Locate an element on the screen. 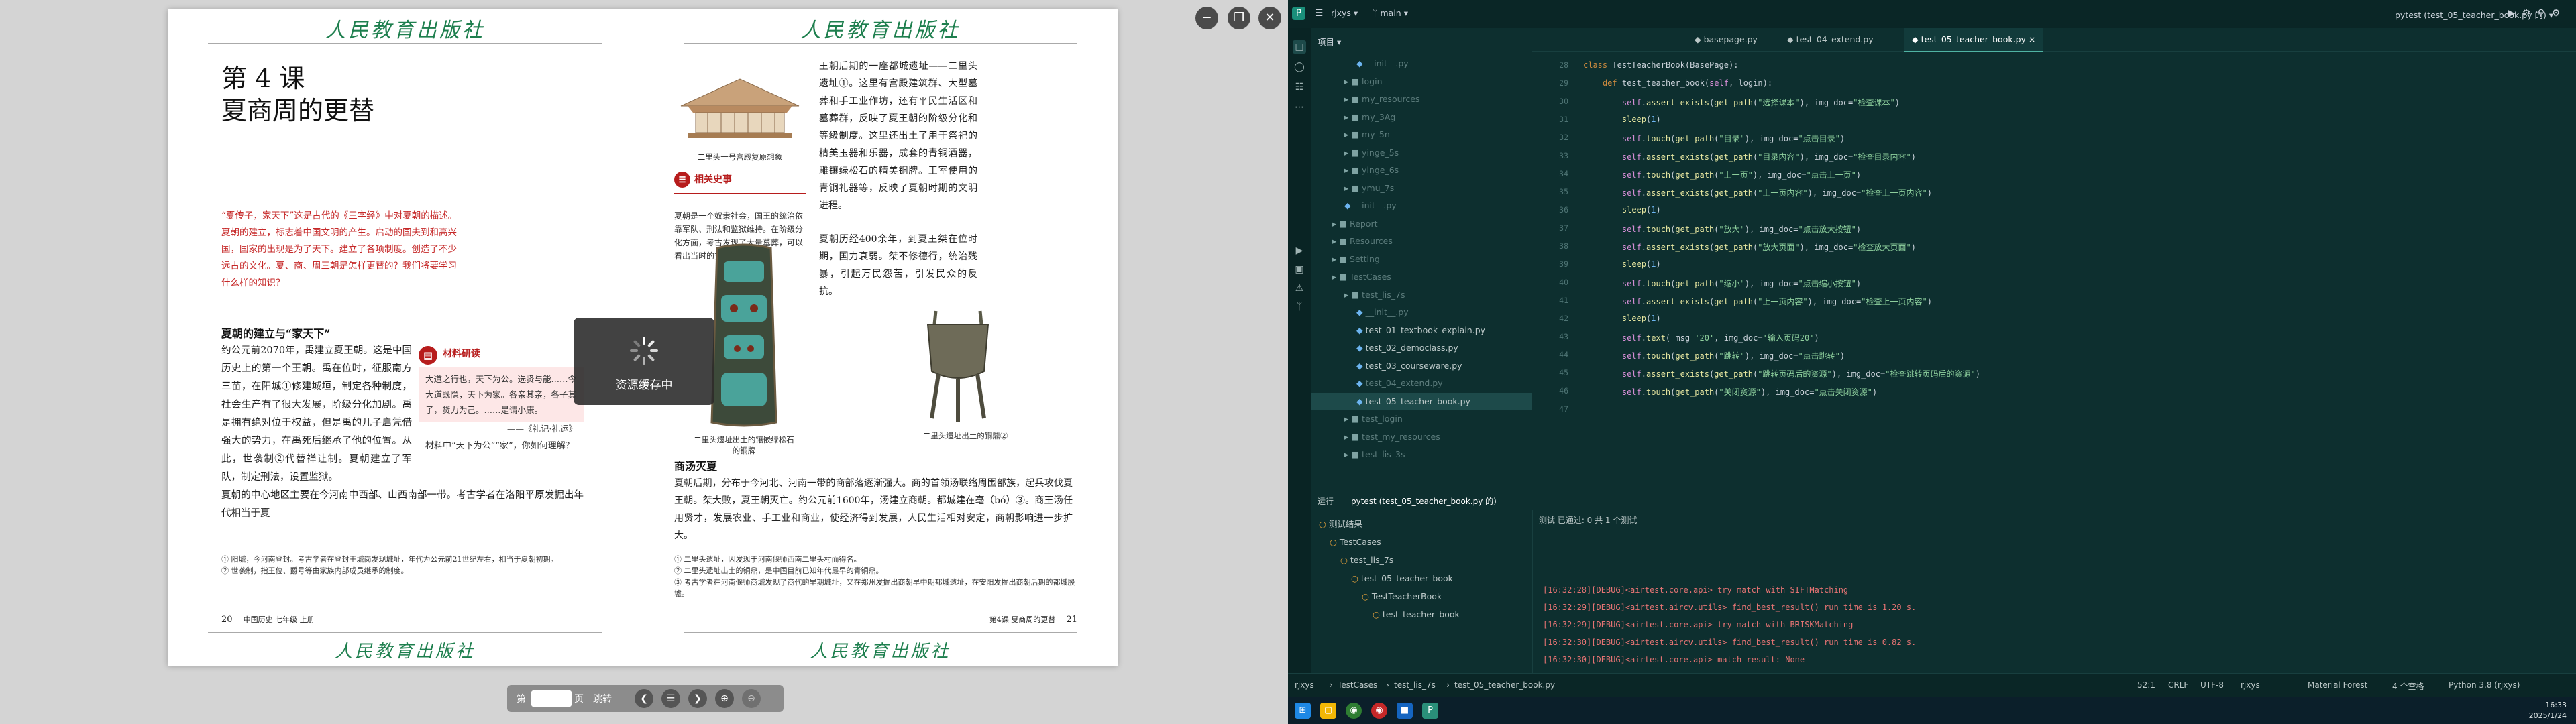  breadcrumb-project: rjxys is located at coordinates (1304, 685).